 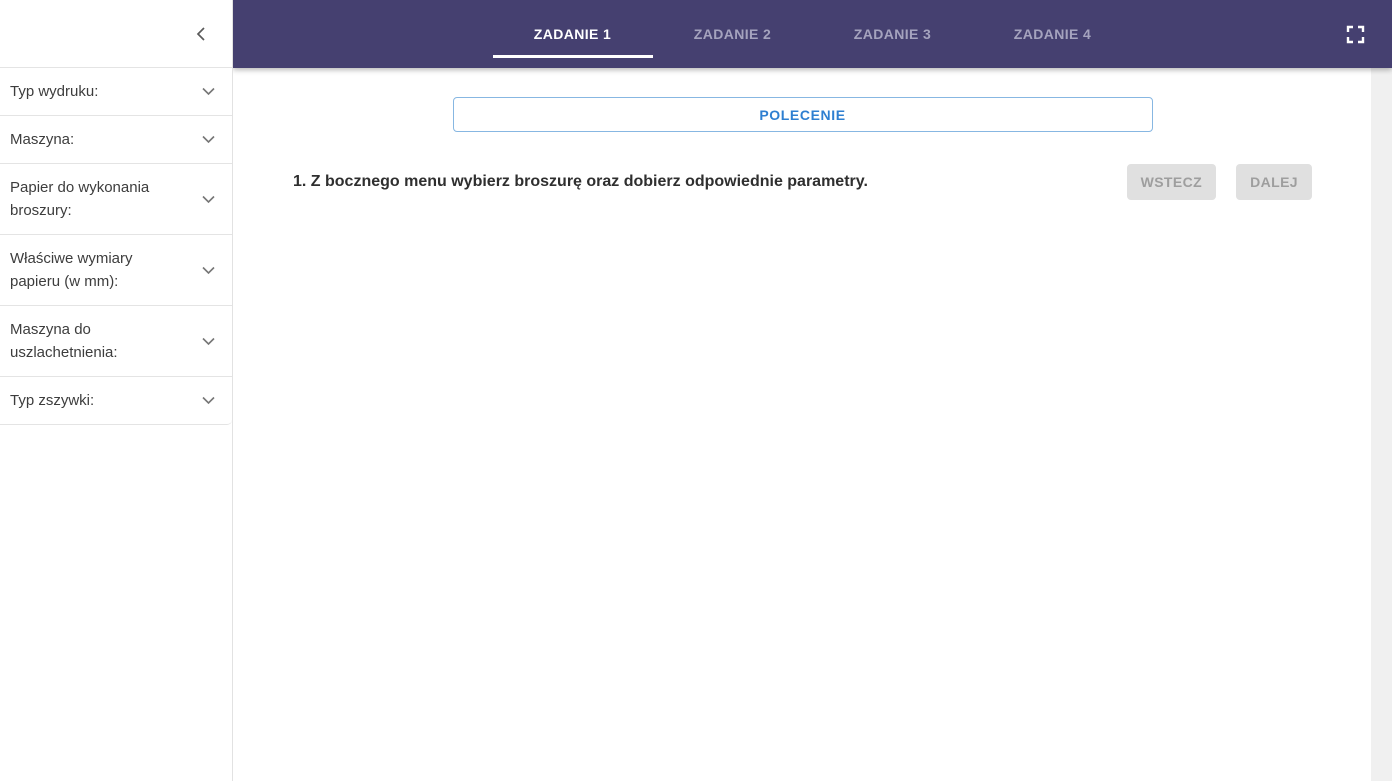 I want to click on accordion-item-label: Typ wydruku:, so click(x=54, y=91).